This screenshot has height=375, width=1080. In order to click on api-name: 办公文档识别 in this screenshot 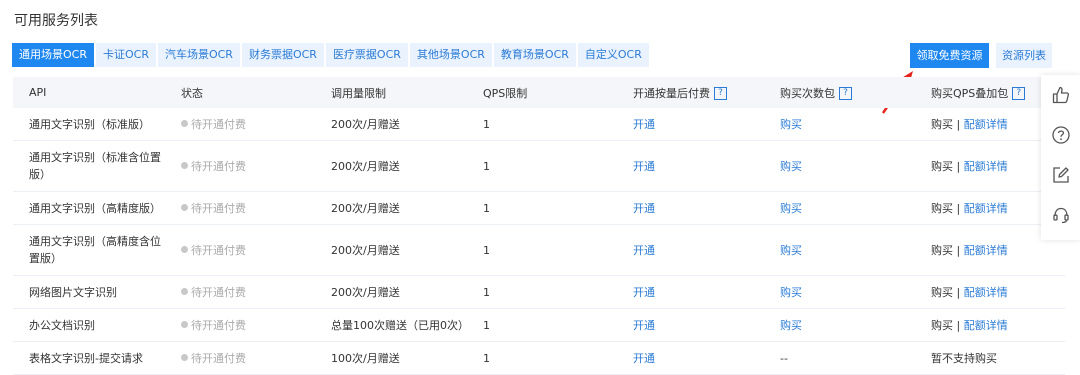, I will do `click(89, 325)`.